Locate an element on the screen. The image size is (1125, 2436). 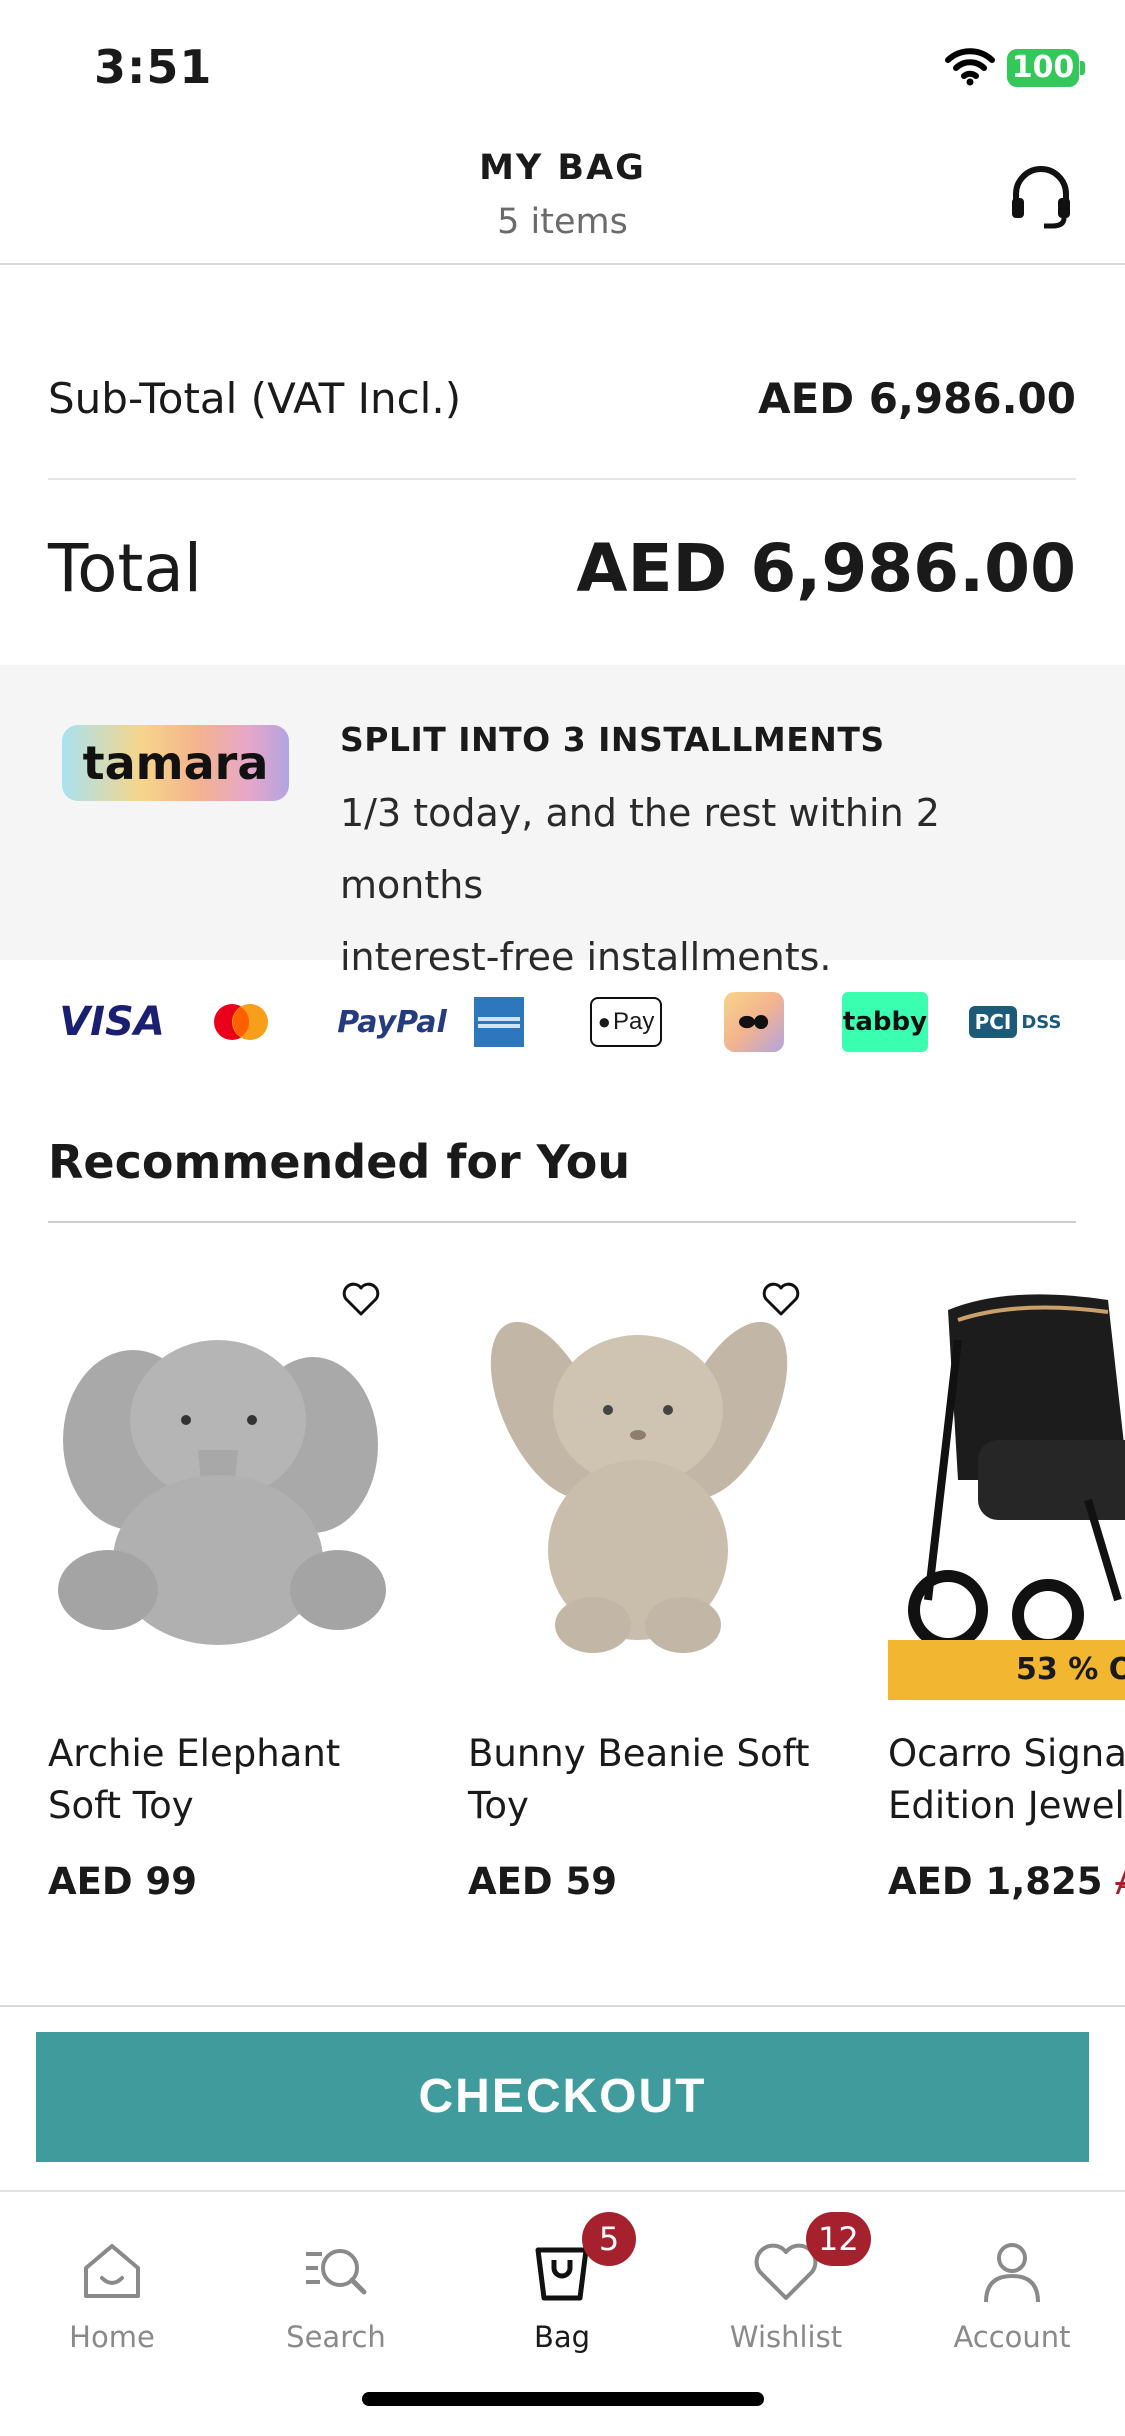
payment-methods: VISA PayPal ● Pay tabby PCI DSS is located at coordinates (562, 1020).